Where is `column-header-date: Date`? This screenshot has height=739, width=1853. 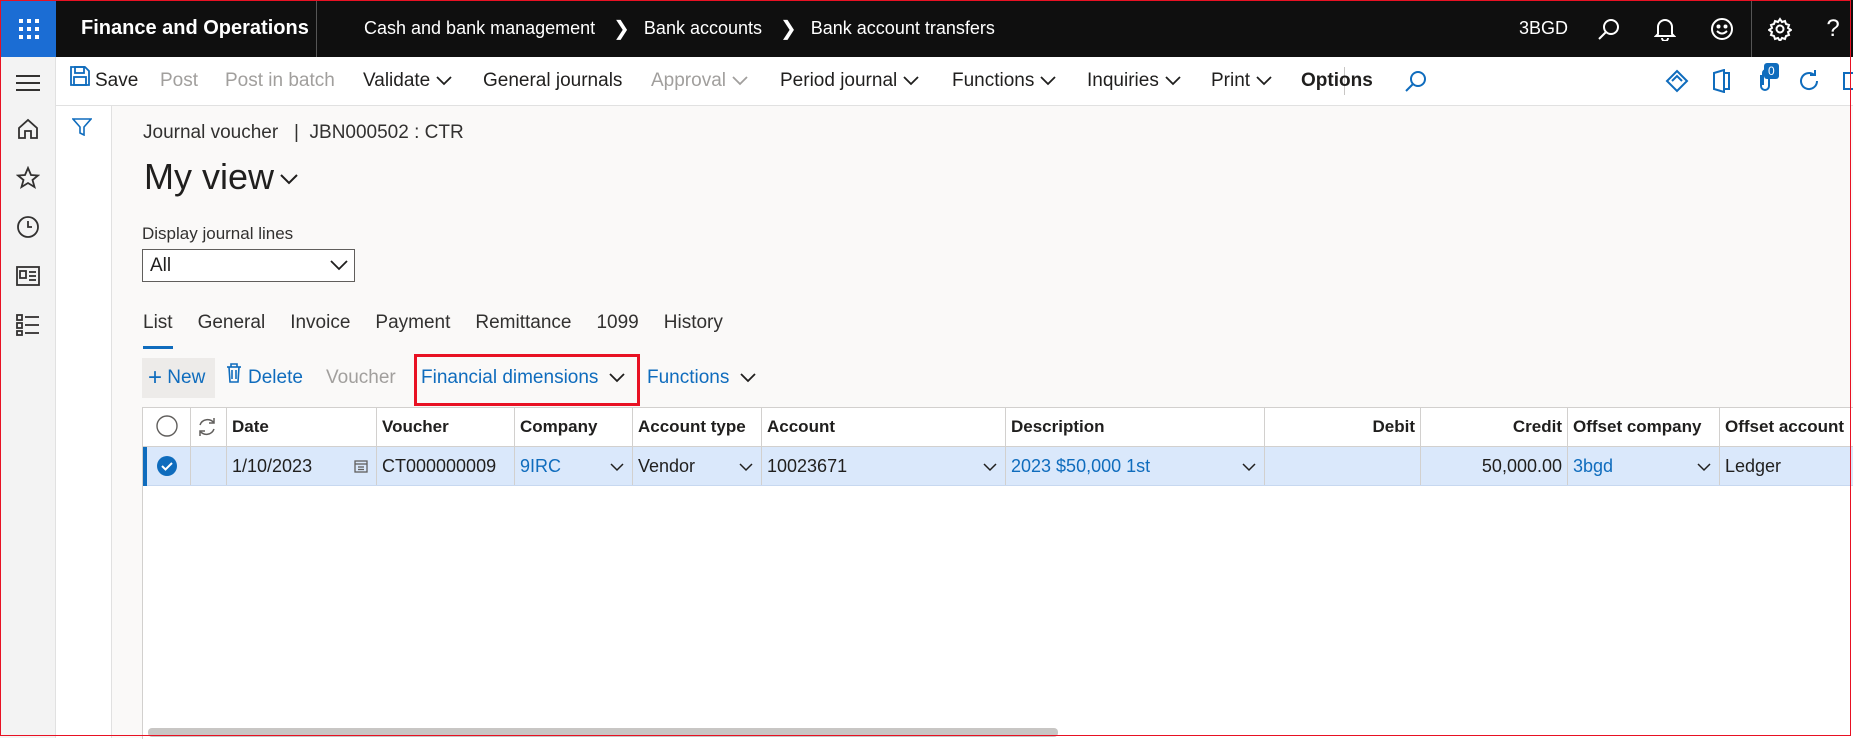
column-header-date: Date is located at coordinates (302, 427).